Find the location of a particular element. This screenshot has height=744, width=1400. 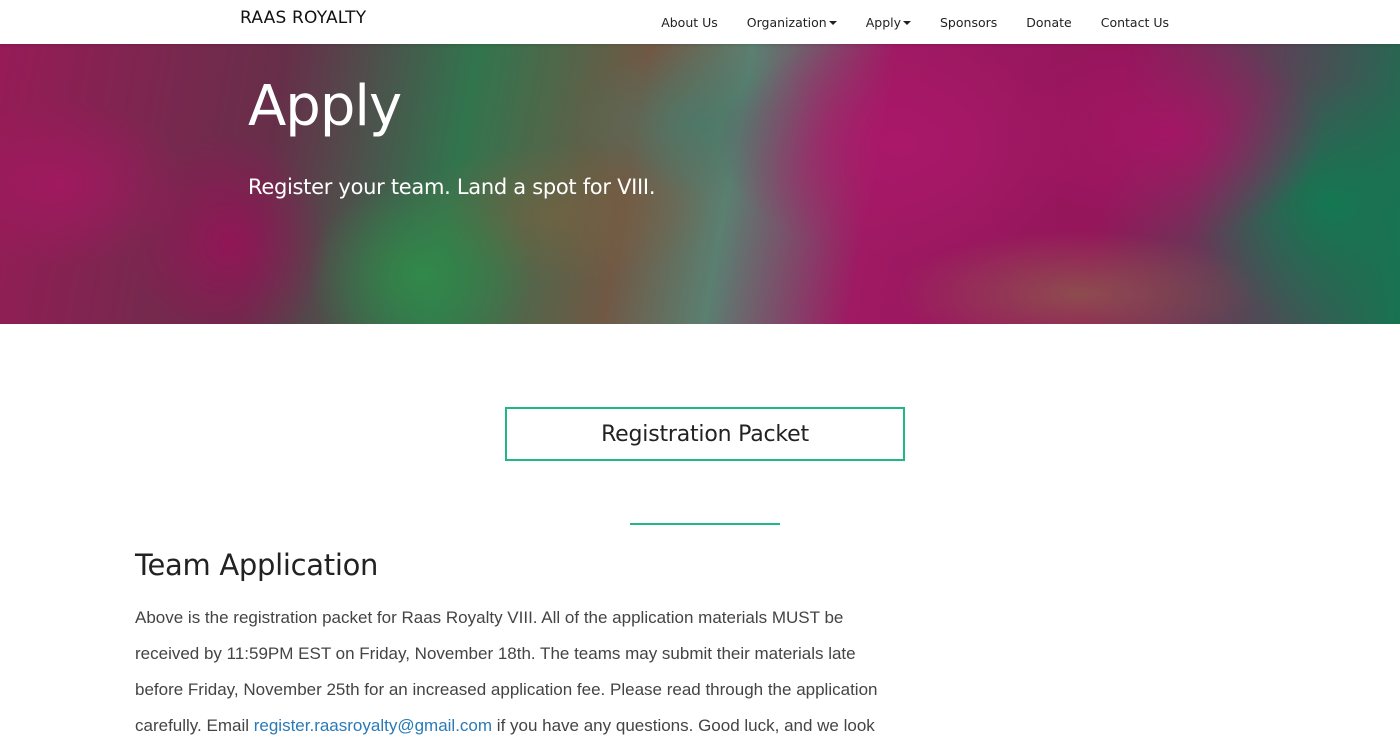

brand-logo-link: RAAS ROYALTY is located at coordinates (303, 18).